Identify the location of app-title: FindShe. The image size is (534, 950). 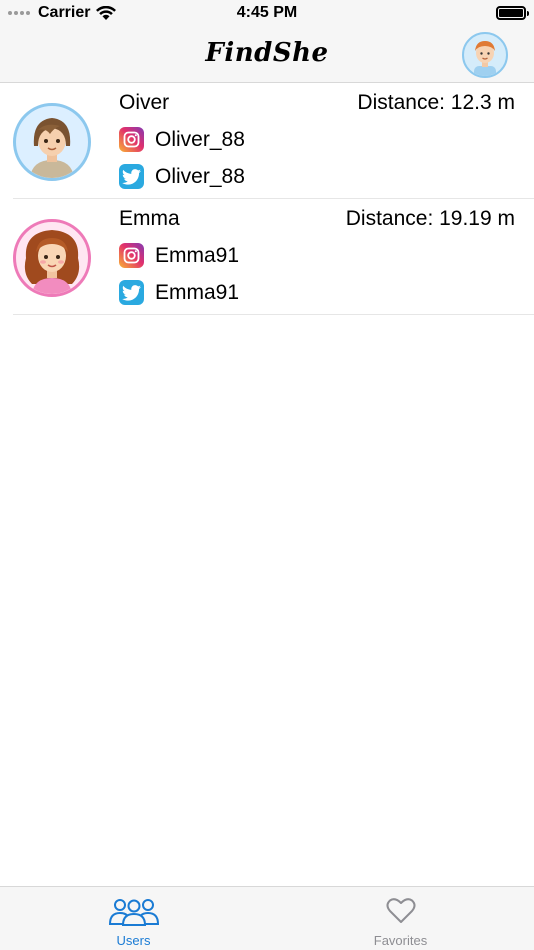
(267, 53).